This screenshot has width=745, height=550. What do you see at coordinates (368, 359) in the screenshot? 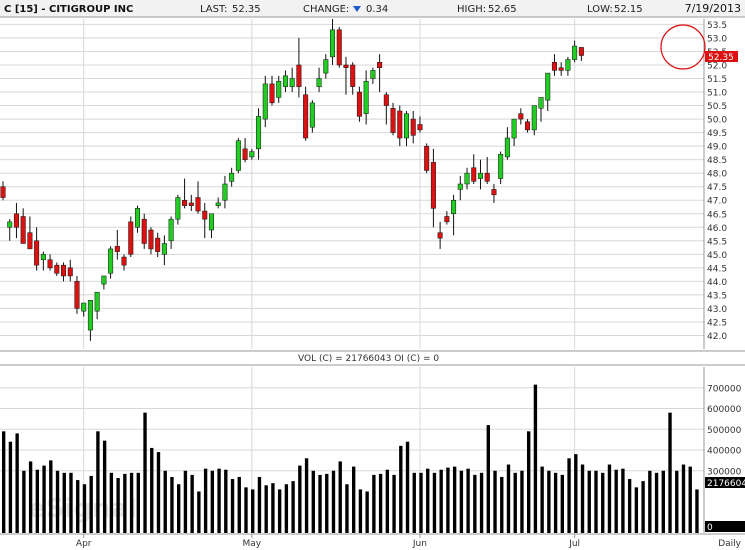
I see `volume-title: VOL (C) = 21766043 OI (C) = 0` at bounding box center [368, 359].